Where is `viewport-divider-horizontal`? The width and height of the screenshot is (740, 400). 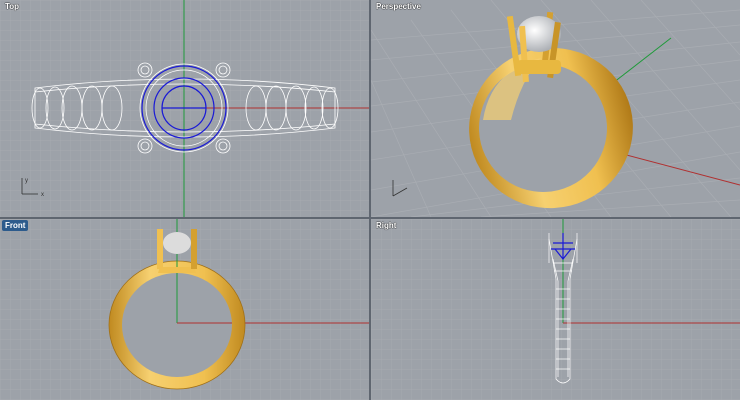 viewport-divider-horizontal is located at coordinates (370, 218).